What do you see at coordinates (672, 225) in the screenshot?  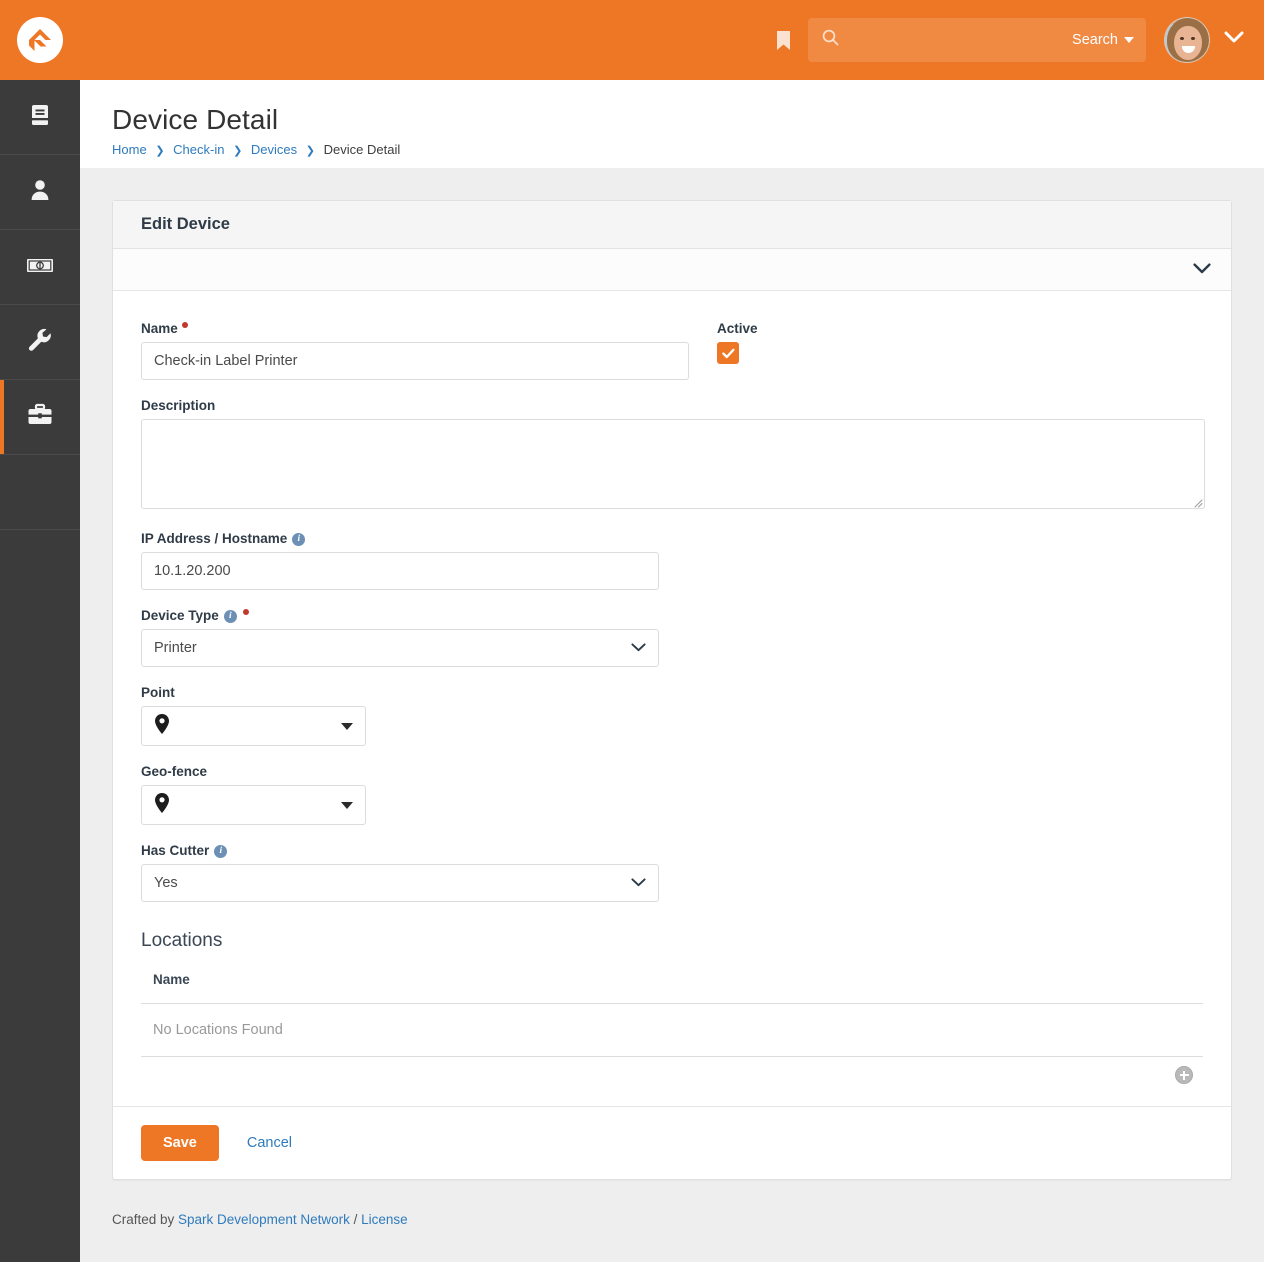 I see `panel-heading: Edit Device` at bounding box center [672, 225].